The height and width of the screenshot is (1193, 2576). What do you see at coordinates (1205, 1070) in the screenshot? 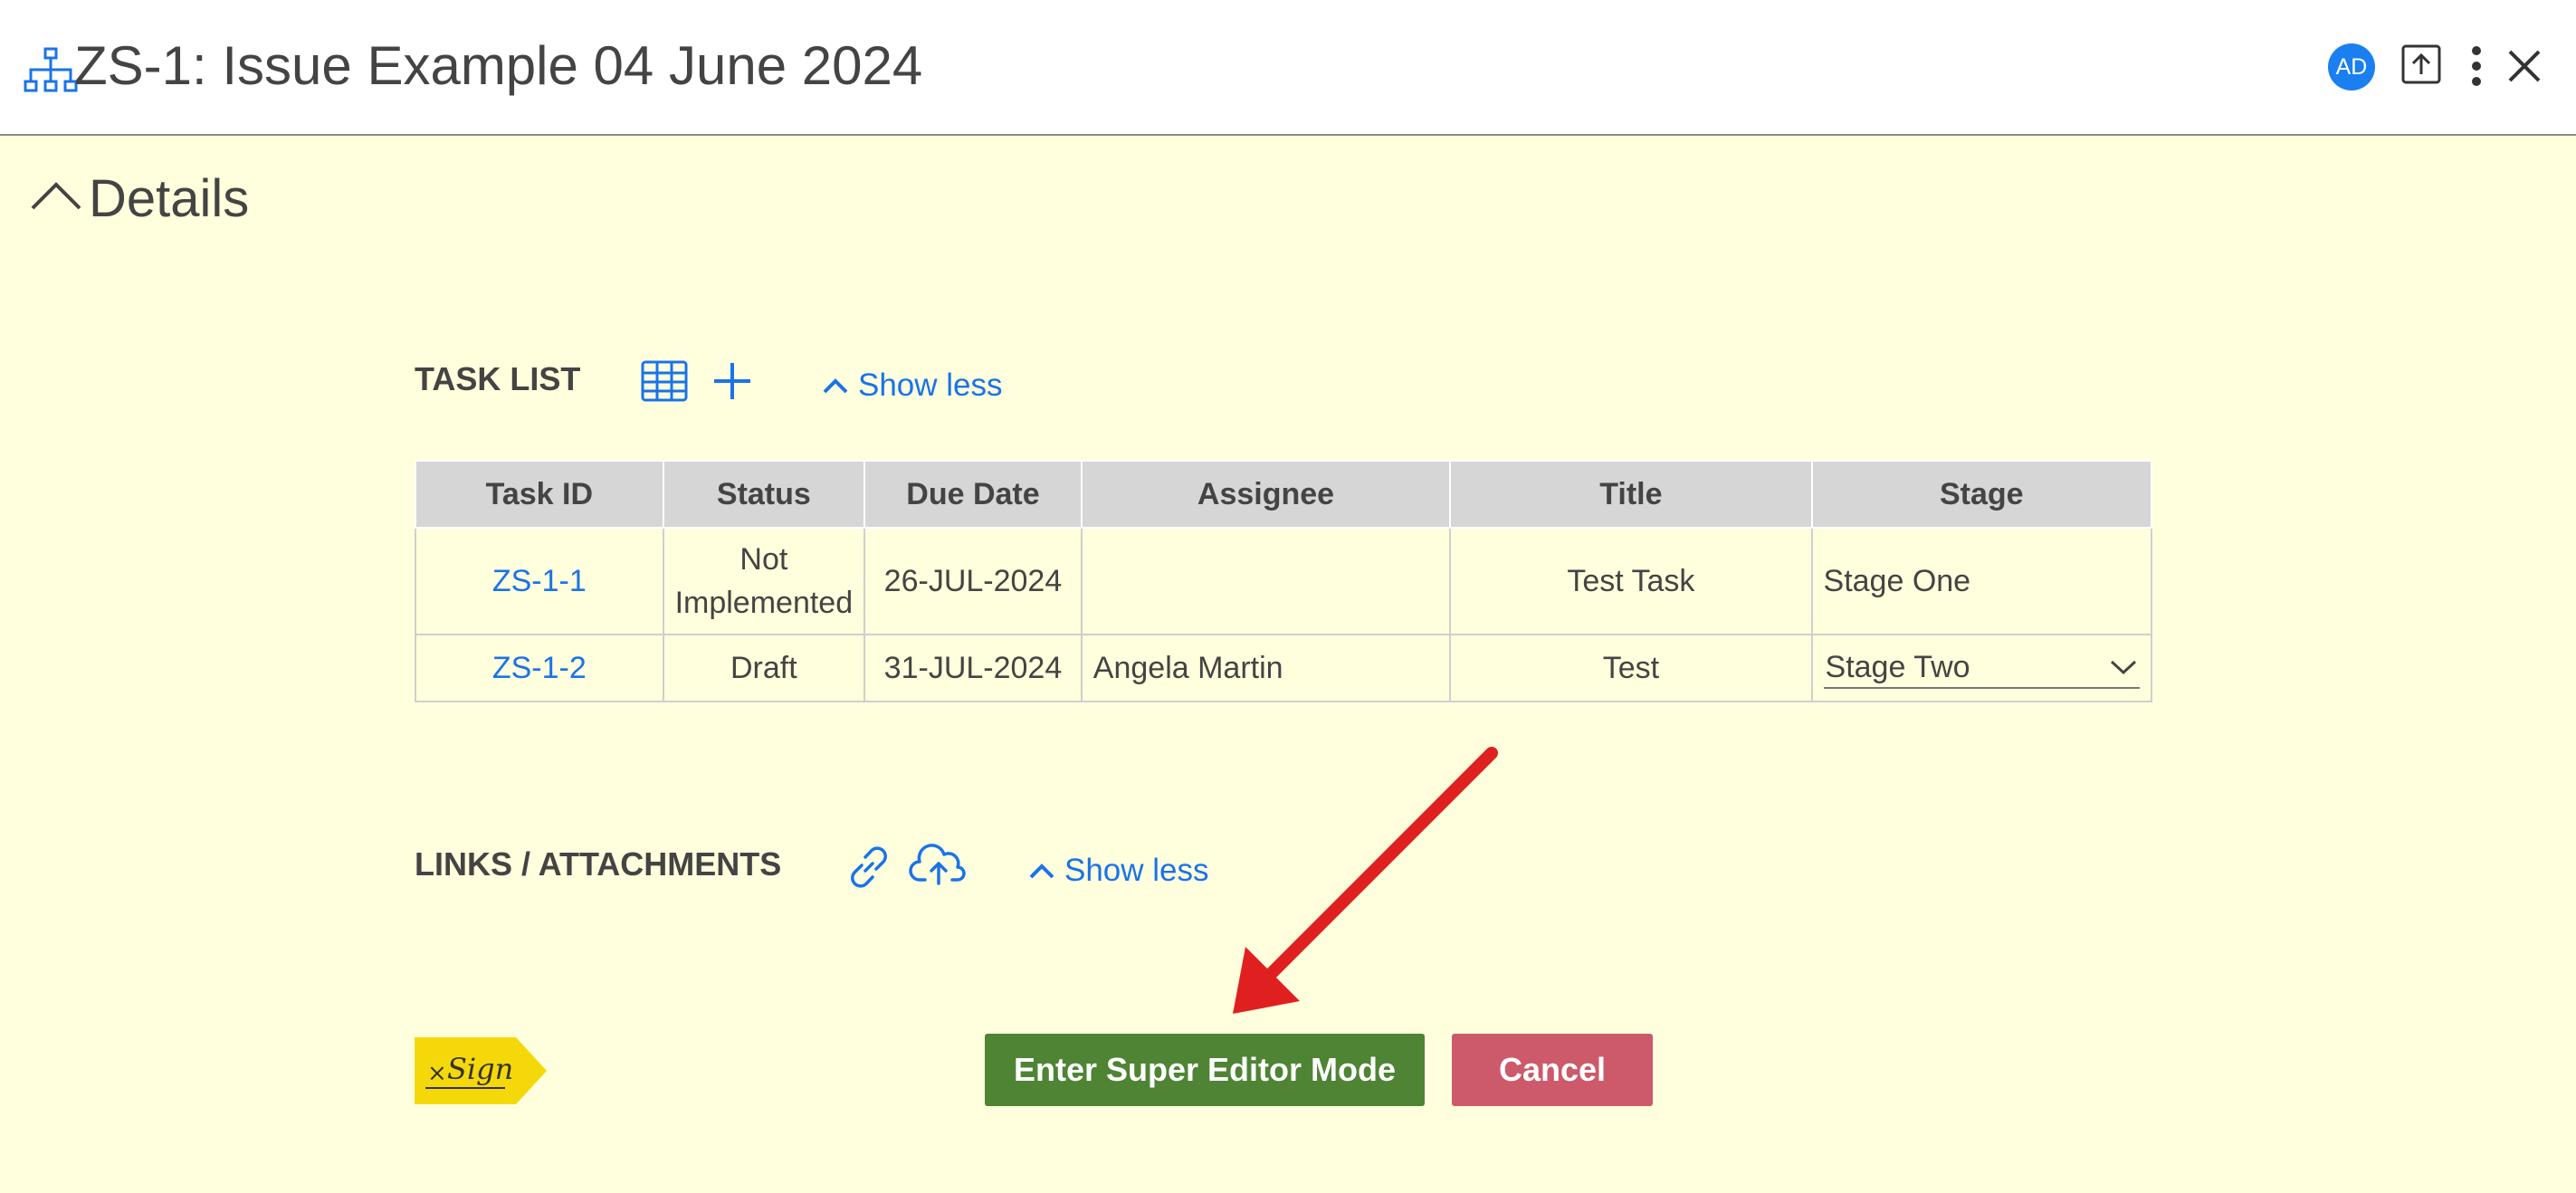
I see `enter-super-editor-mode-button: Enter Super Editor Mode` at bounding box center [1205, 1070].